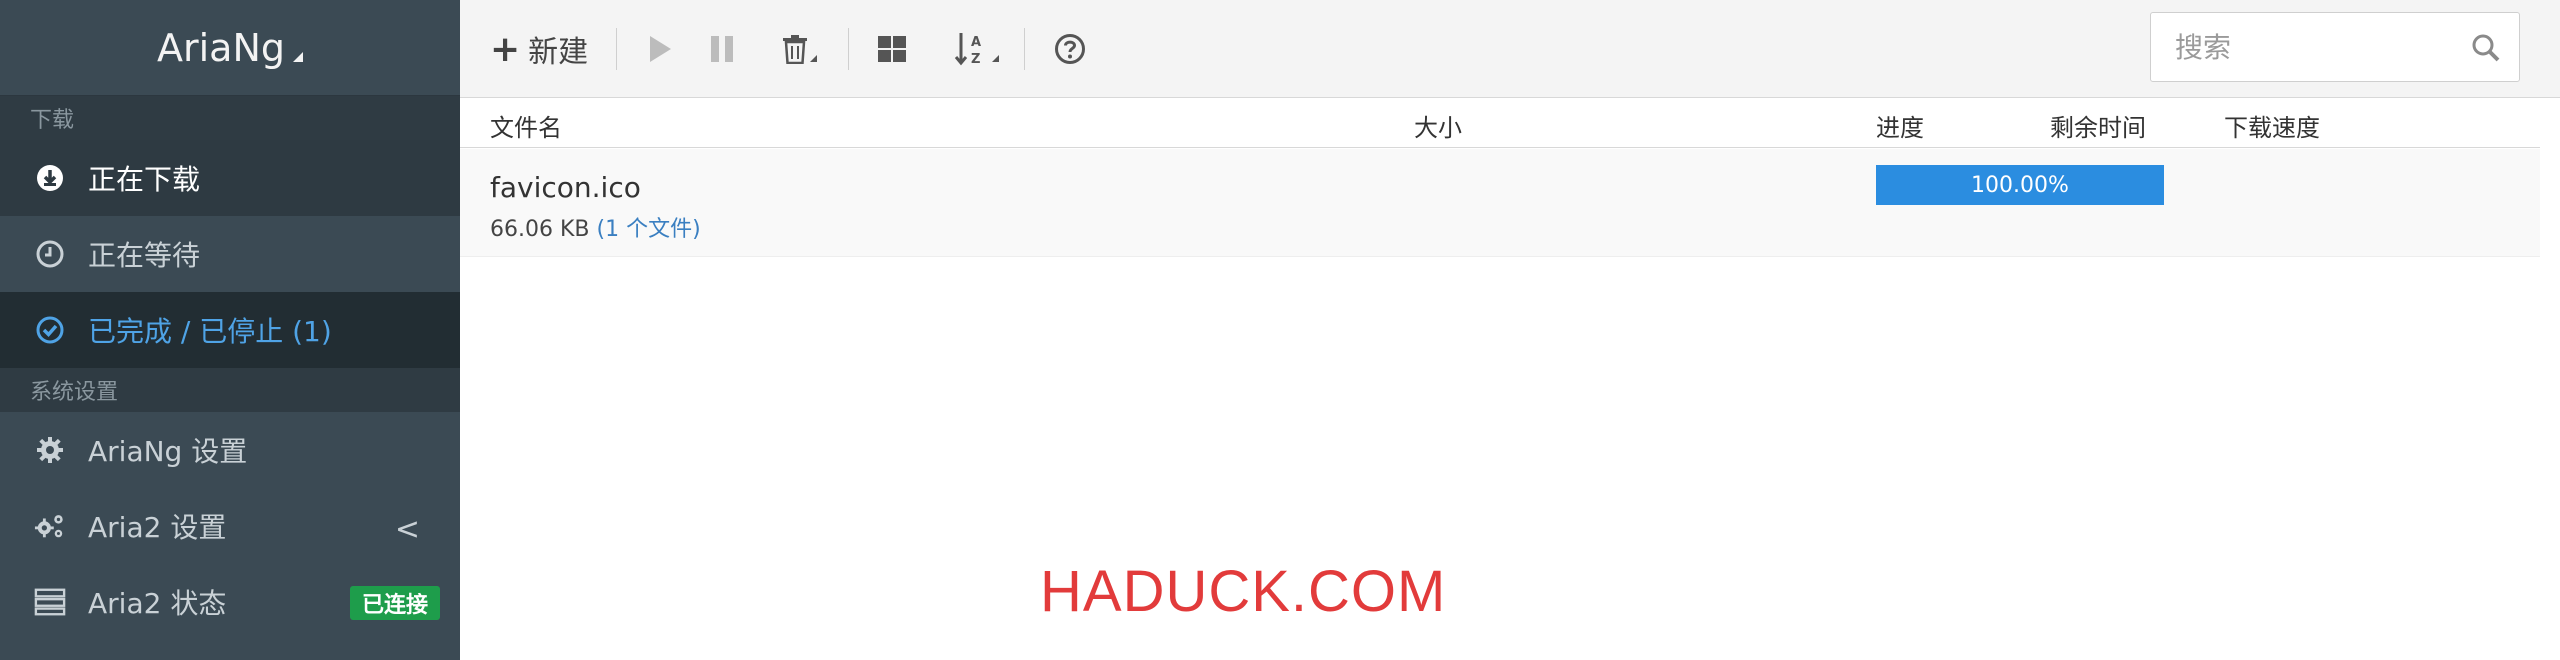  I want to click on column-header-size: 大小, so click(1438, 125).